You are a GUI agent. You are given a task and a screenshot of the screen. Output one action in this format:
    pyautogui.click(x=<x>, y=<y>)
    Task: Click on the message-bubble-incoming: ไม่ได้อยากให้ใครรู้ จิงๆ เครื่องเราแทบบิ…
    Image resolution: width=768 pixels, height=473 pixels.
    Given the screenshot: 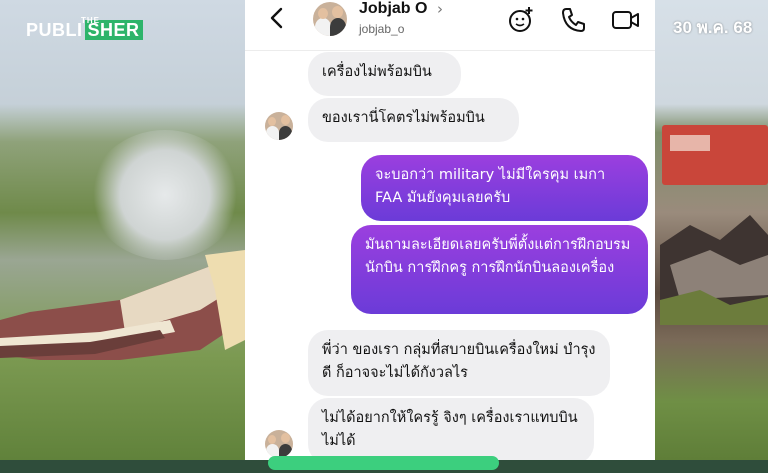 What is the action you would take?
    pyautogui.click(x=451, y=431)
    